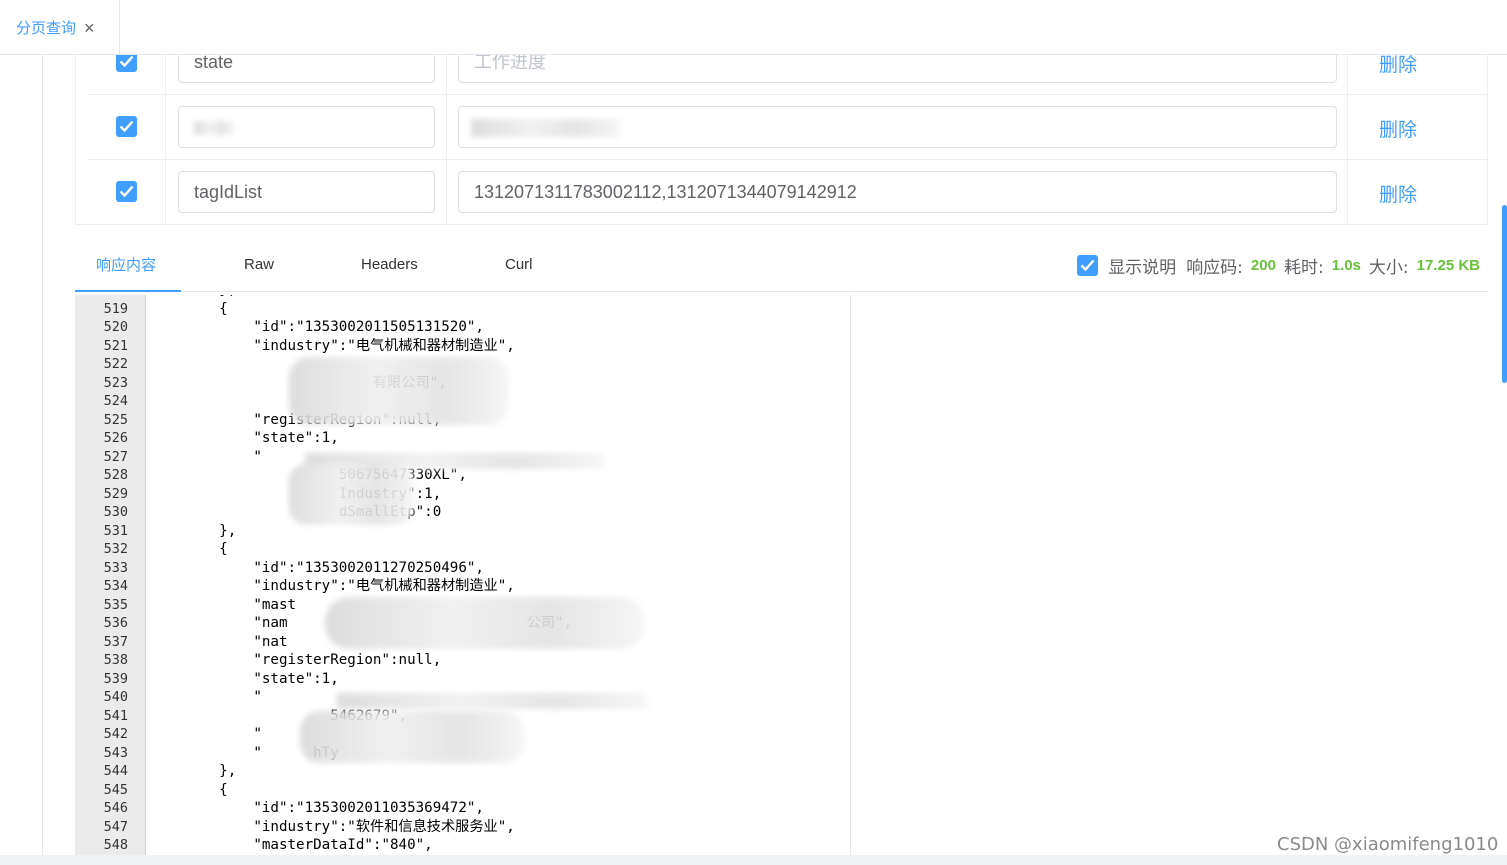 This screenshot has height=865, width=1507. Describe the element at coordinates (115, 586) in the screenshot. I see `line-number: 534` at that location.